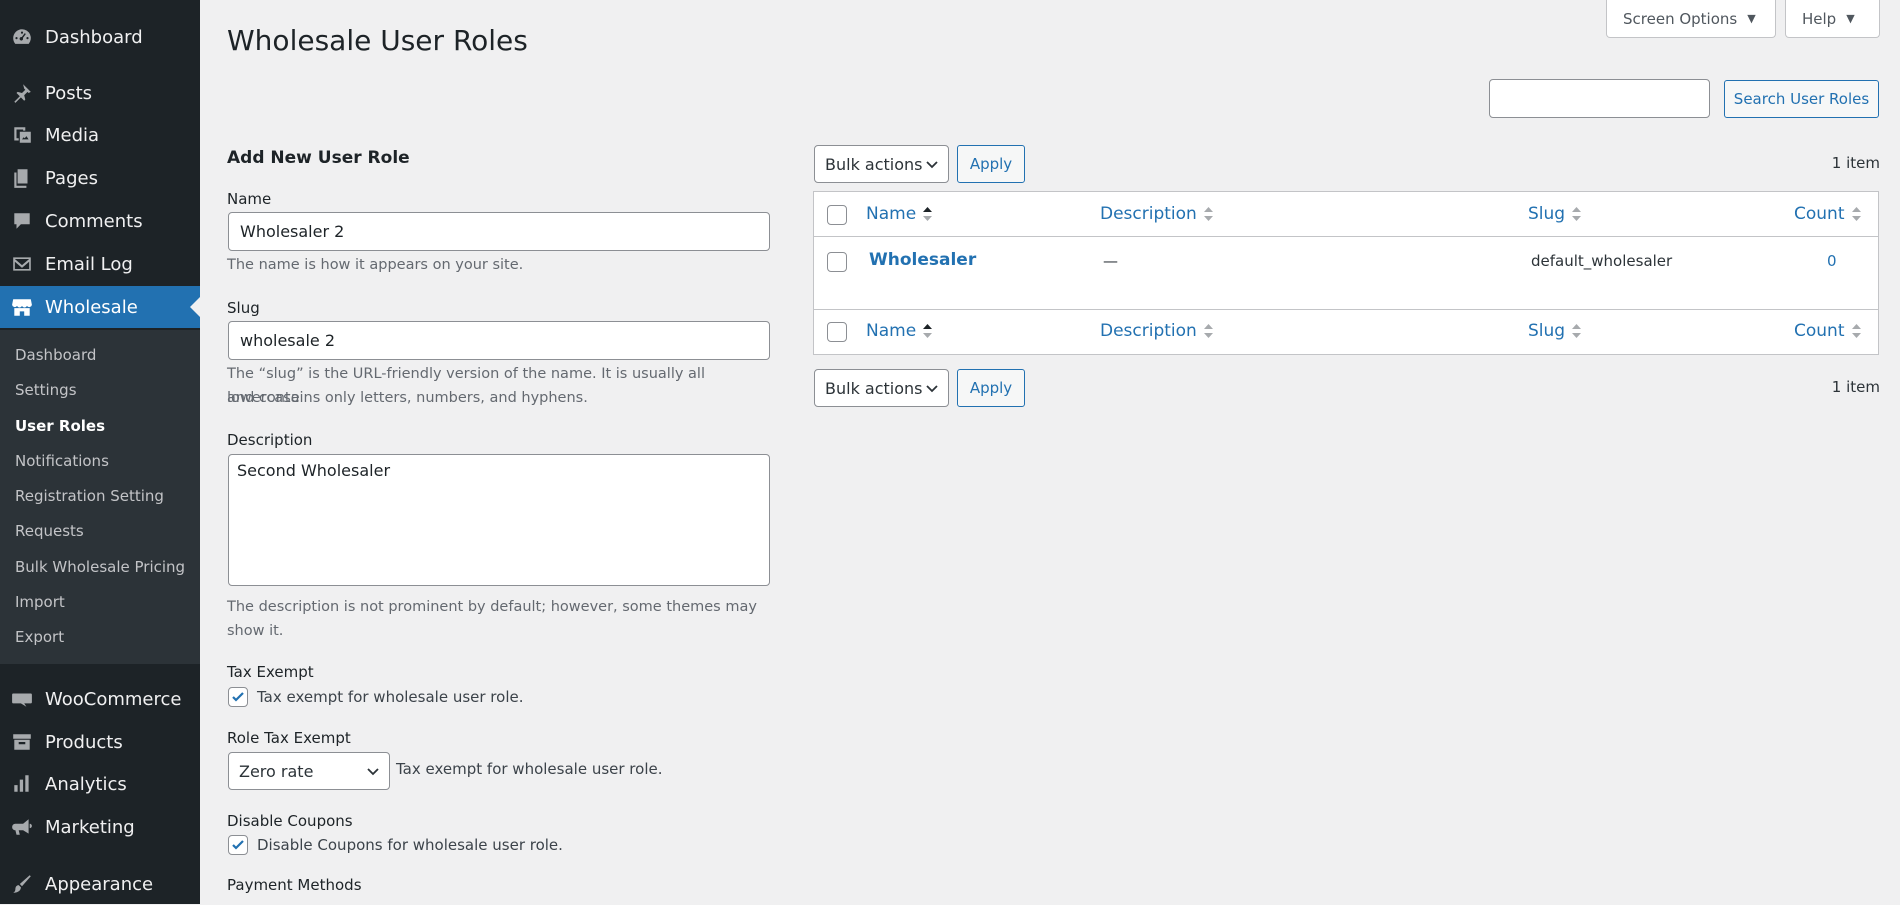  What do you see at coordinates (100, 567) in the screenshot?
I see `submenu-item-bulk-wholesale-pricing: Bulk Wholesale Pricing` at bounding box center [100, 567].